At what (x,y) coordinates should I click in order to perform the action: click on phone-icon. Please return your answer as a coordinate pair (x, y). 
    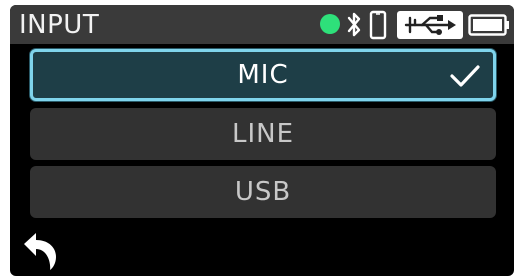
    Looking at the image, I should click on (378, 25).